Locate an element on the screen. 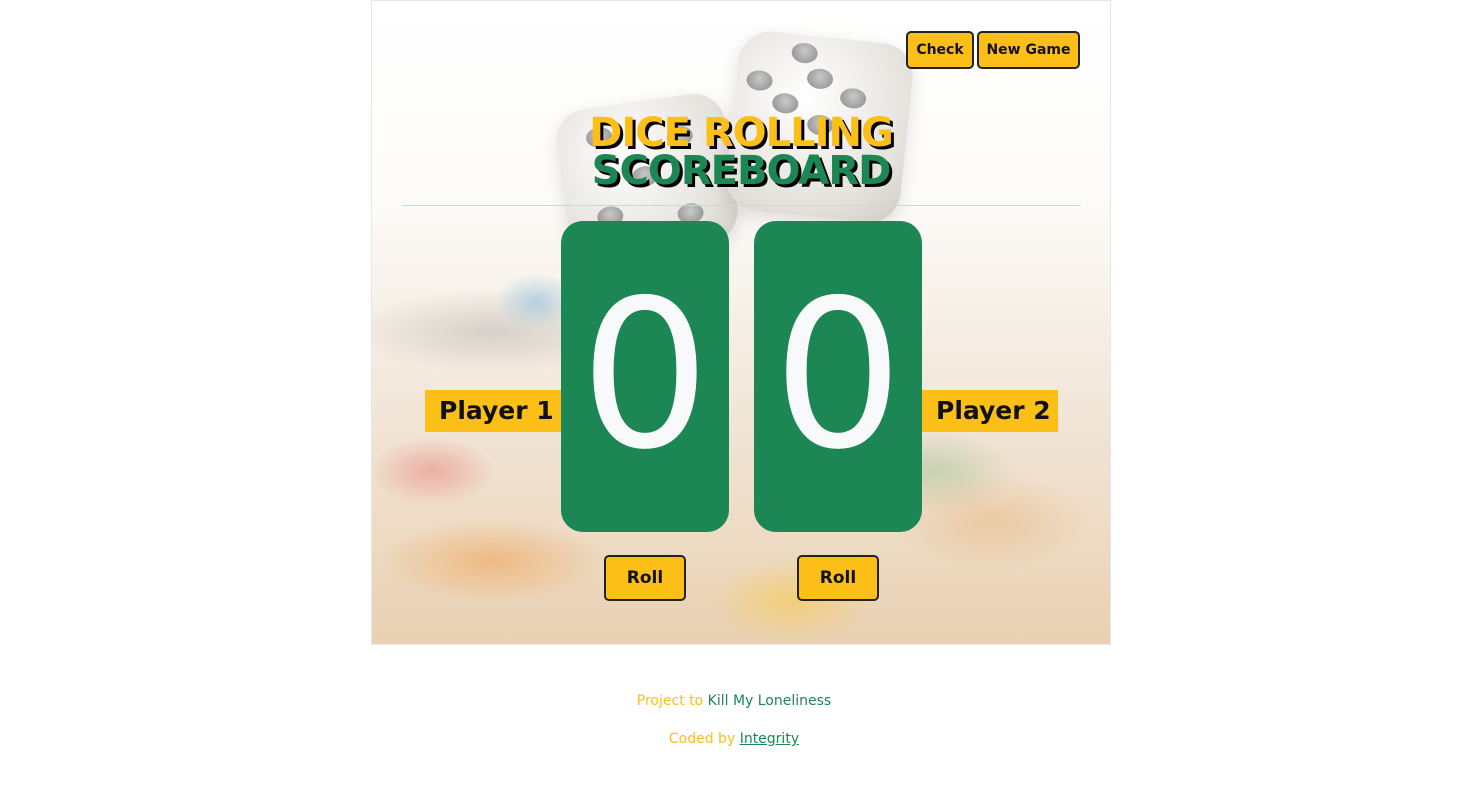 The width and height of the screenshot is (1468, 808). page-title-line-2: SCOREBOARD is located at coordinates (741, 171).